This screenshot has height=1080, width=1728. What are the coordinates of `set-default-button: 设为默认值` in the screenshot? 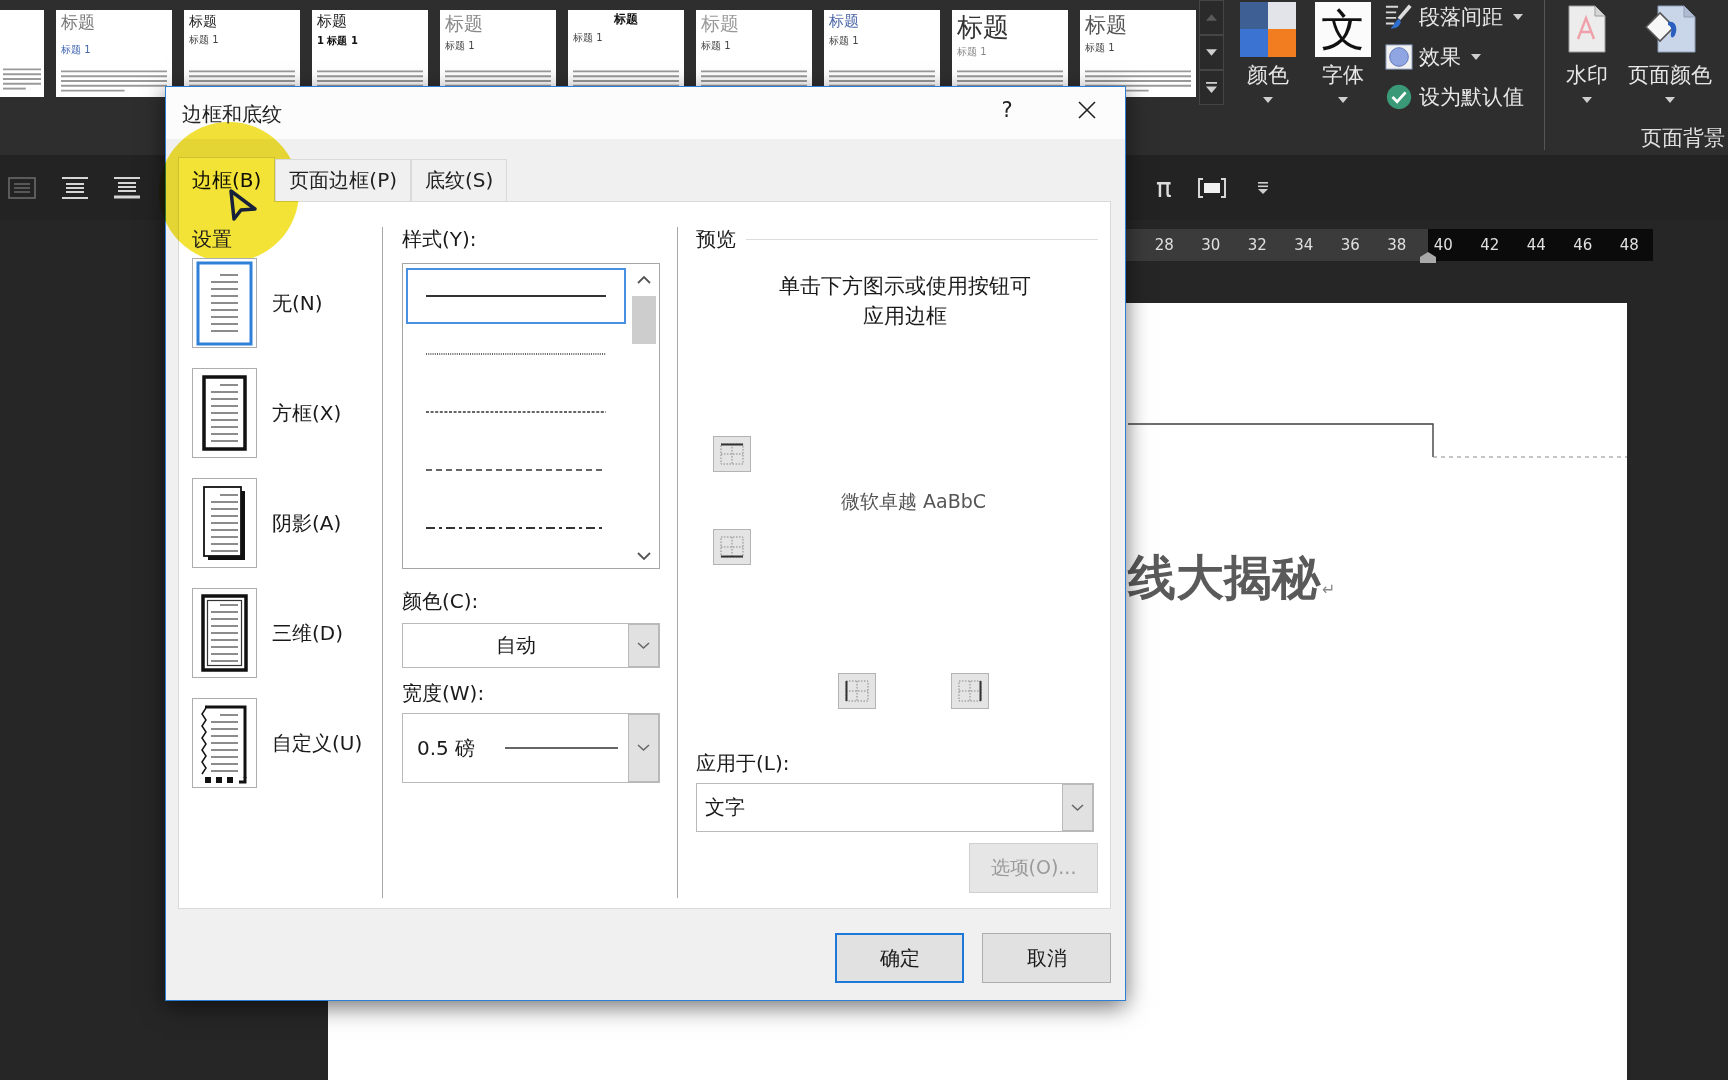 It's located at (1454, 97).